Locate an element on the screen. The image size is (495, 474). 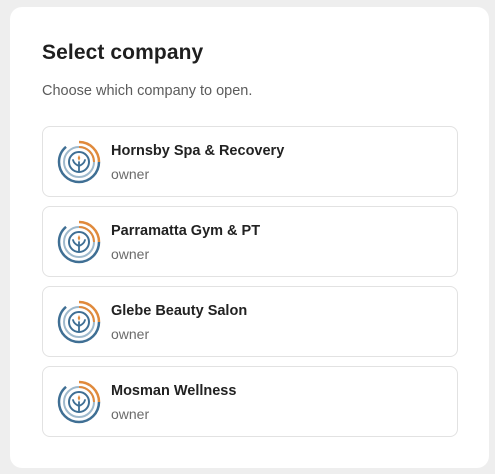
dialog-title: Select company is located at coordinates (123, 52).